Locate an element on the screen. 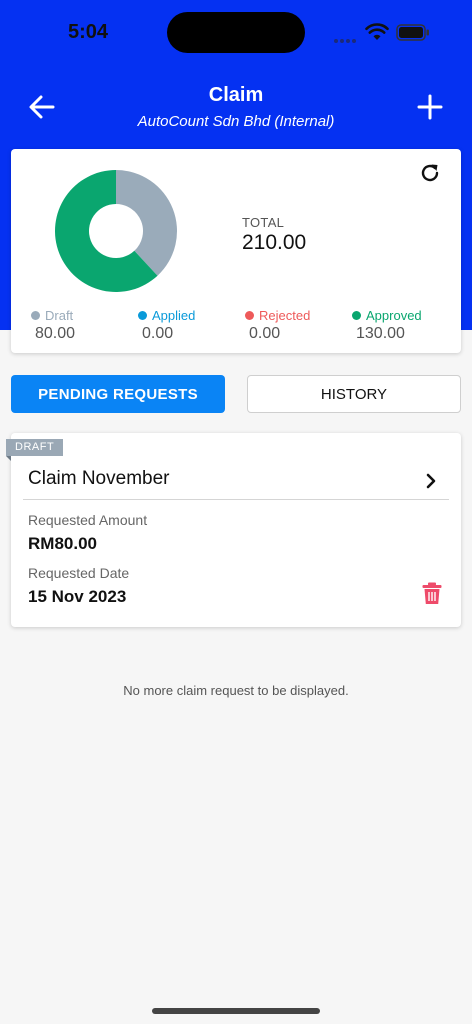 The width and height of the screenshot is (472, 1024). legend-dot-rejected is located at coordinates (249, 315).